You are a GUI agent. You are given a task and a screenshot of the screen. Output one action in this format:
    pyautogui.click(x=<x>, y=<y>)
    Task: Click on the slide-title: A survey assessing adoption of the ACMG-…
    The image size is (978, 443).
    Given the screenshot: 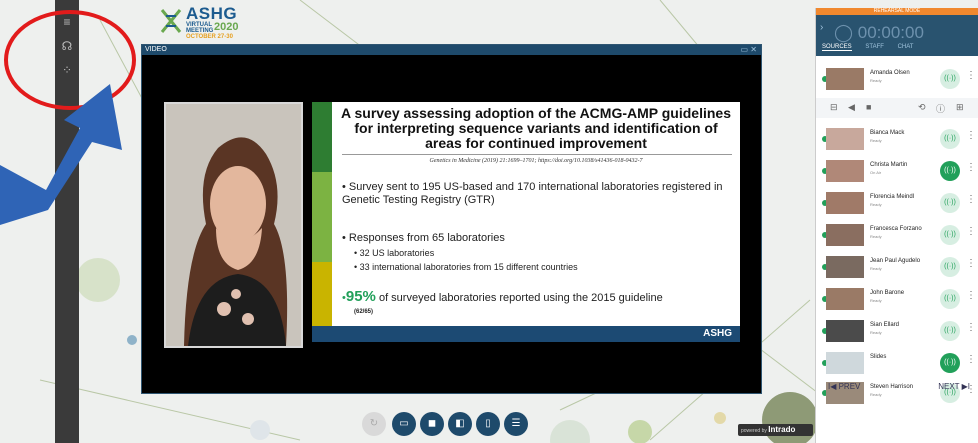 What is the action you would take?
    pyautogui.click(x=536, y=128)
    